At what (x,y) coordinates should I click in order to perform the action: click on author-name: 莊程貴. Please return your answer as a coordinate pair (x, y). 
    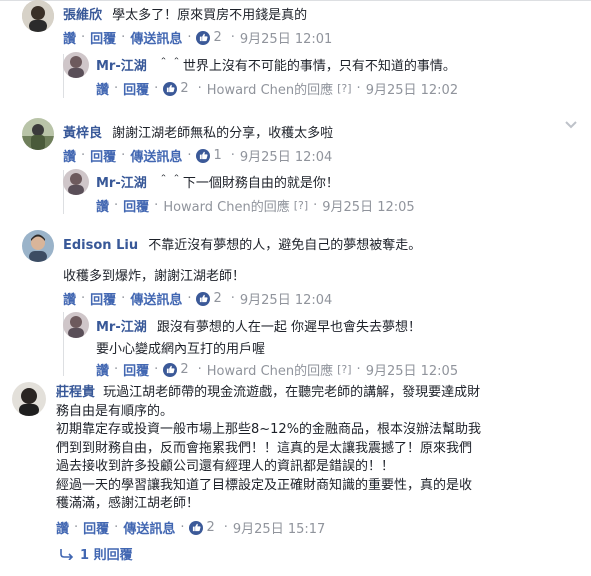
    Looking at the image, I should click on (75, 392).